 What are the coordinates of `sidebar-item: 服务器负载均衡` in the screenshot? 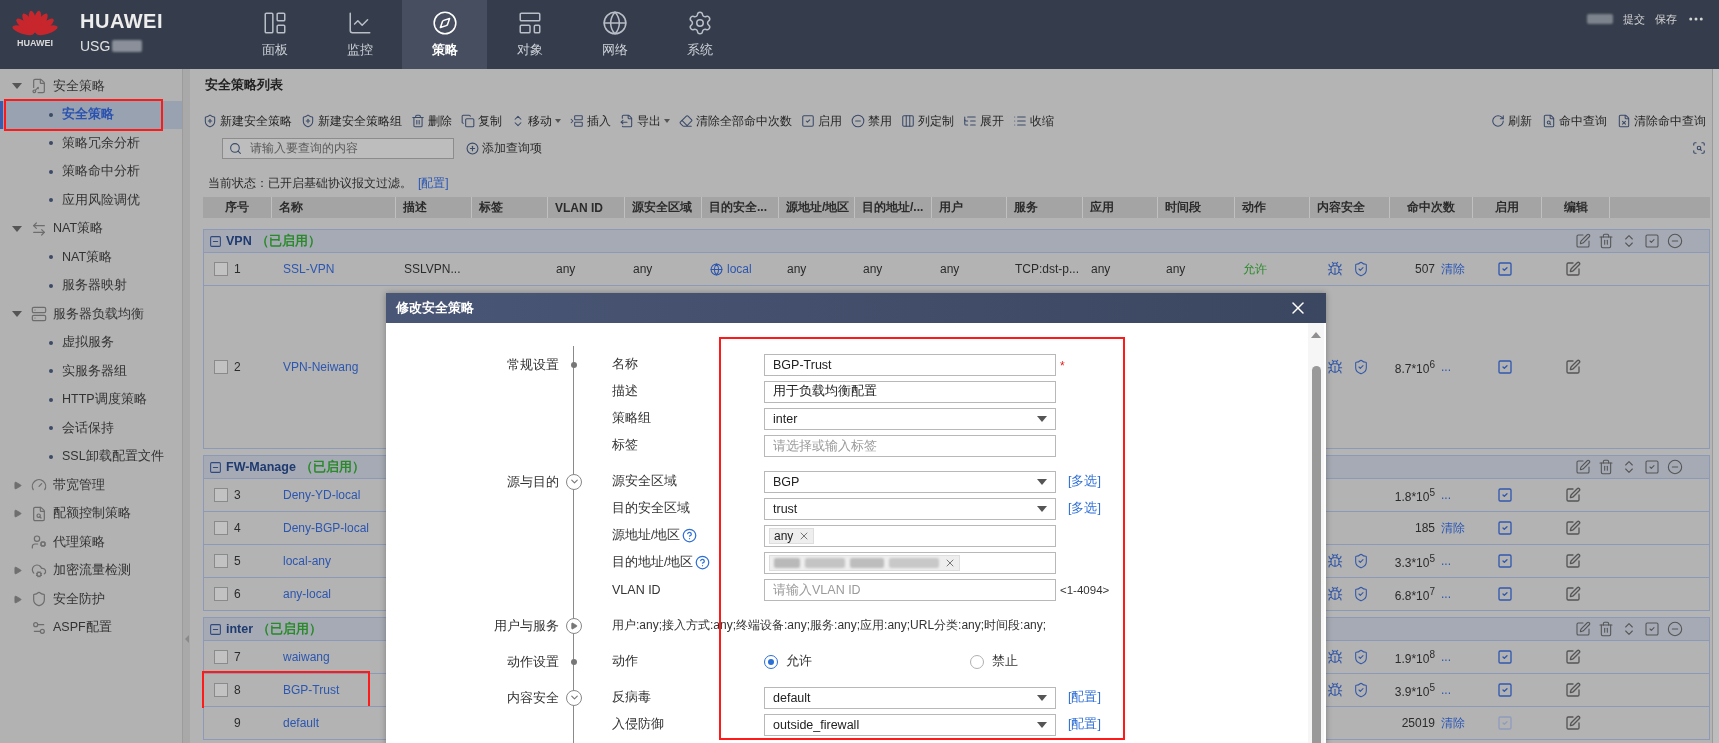 It's located at (91, 314).